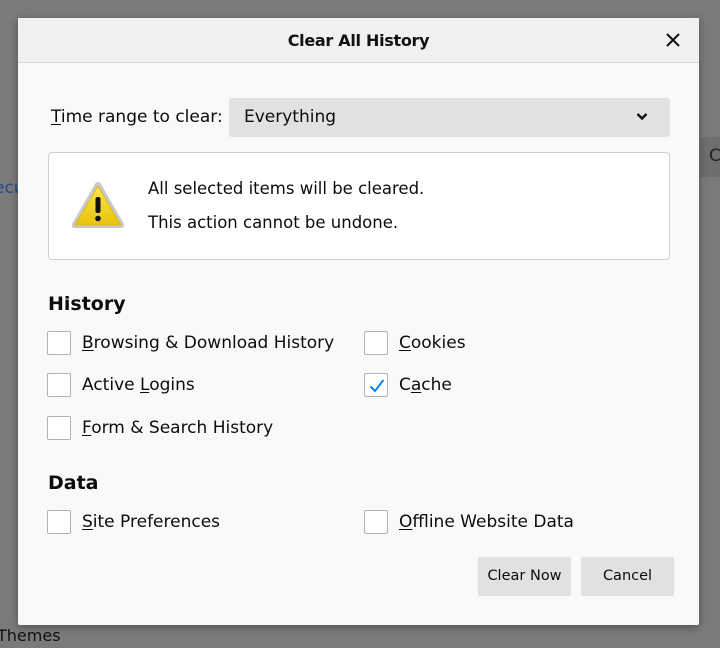 The height and width of the screenshot is (648, 720). I want to click on data-heading: Data, so click(73, 483).